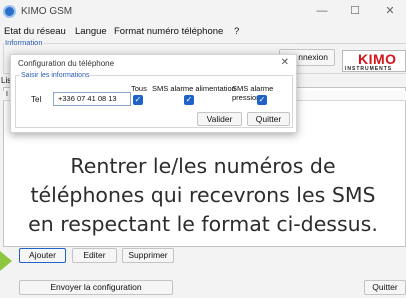  Describe the element at coordinates (91, 31) in the screenshot. I see `menu-langue: Langue` at that location.